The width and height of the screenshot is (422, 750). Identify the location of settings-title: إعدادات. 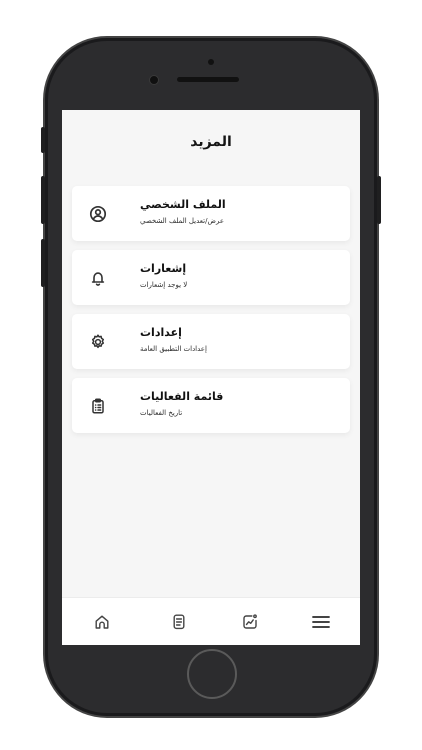
(161, 332).